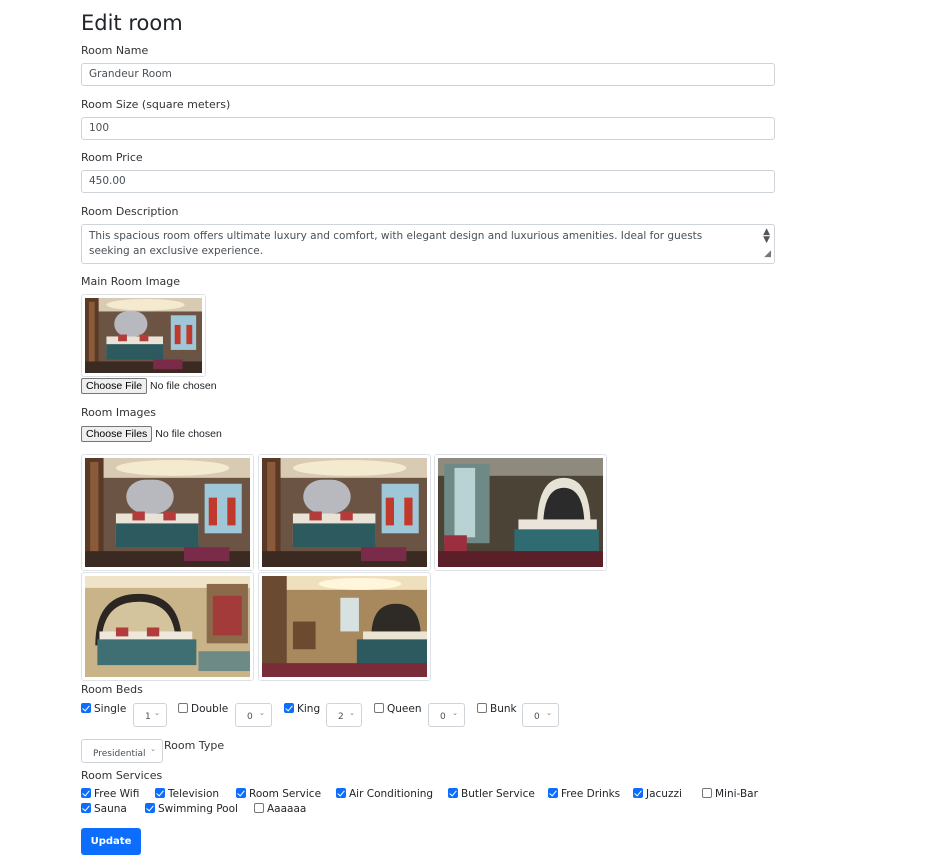 Image resolution: width=936 pixels, height=863 pixels. I want to click on sauna-checkbox, so click(86, 808).